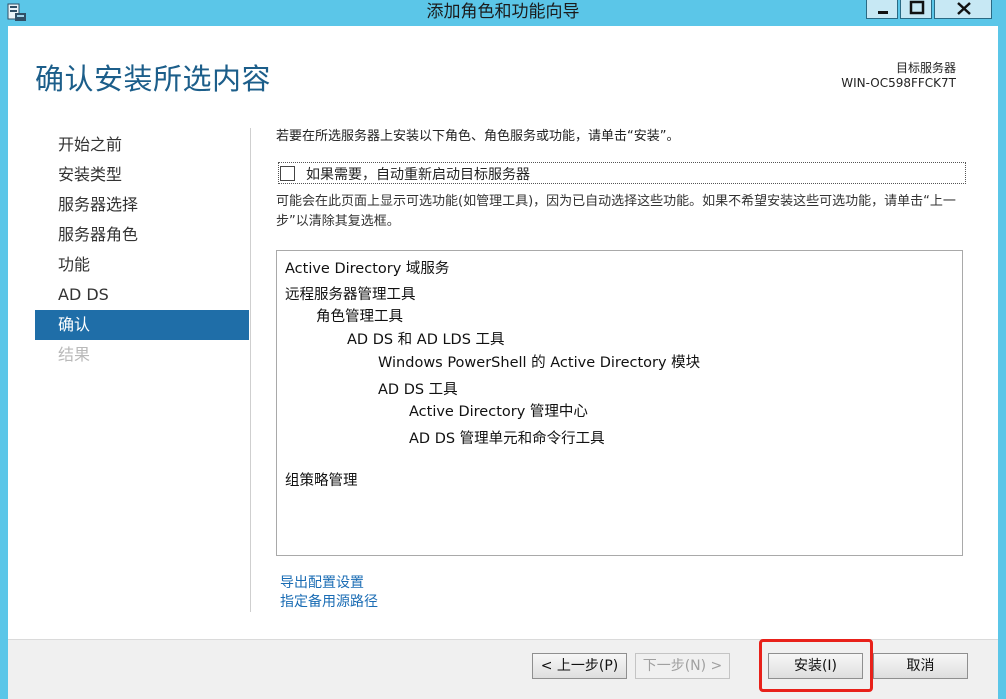 The height and width of the screenshot is (699, 1006). What do you see at coordinates (622, 173) in the screenshot?
I see `restart-option: 如果需要，自动重新启动目标服务器` at bounding box center [622, 173].